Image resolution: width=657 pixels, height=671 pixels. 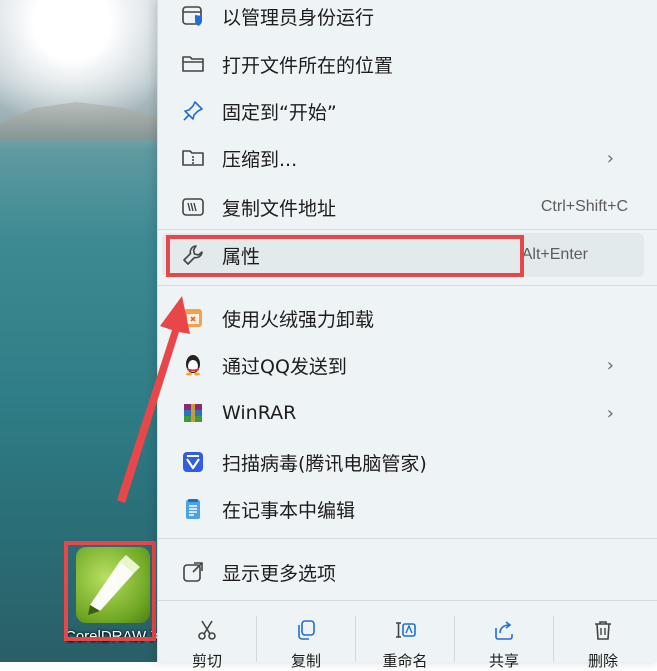 I want to click on toolbar-label: 剪切, so click(x=206, y=661).